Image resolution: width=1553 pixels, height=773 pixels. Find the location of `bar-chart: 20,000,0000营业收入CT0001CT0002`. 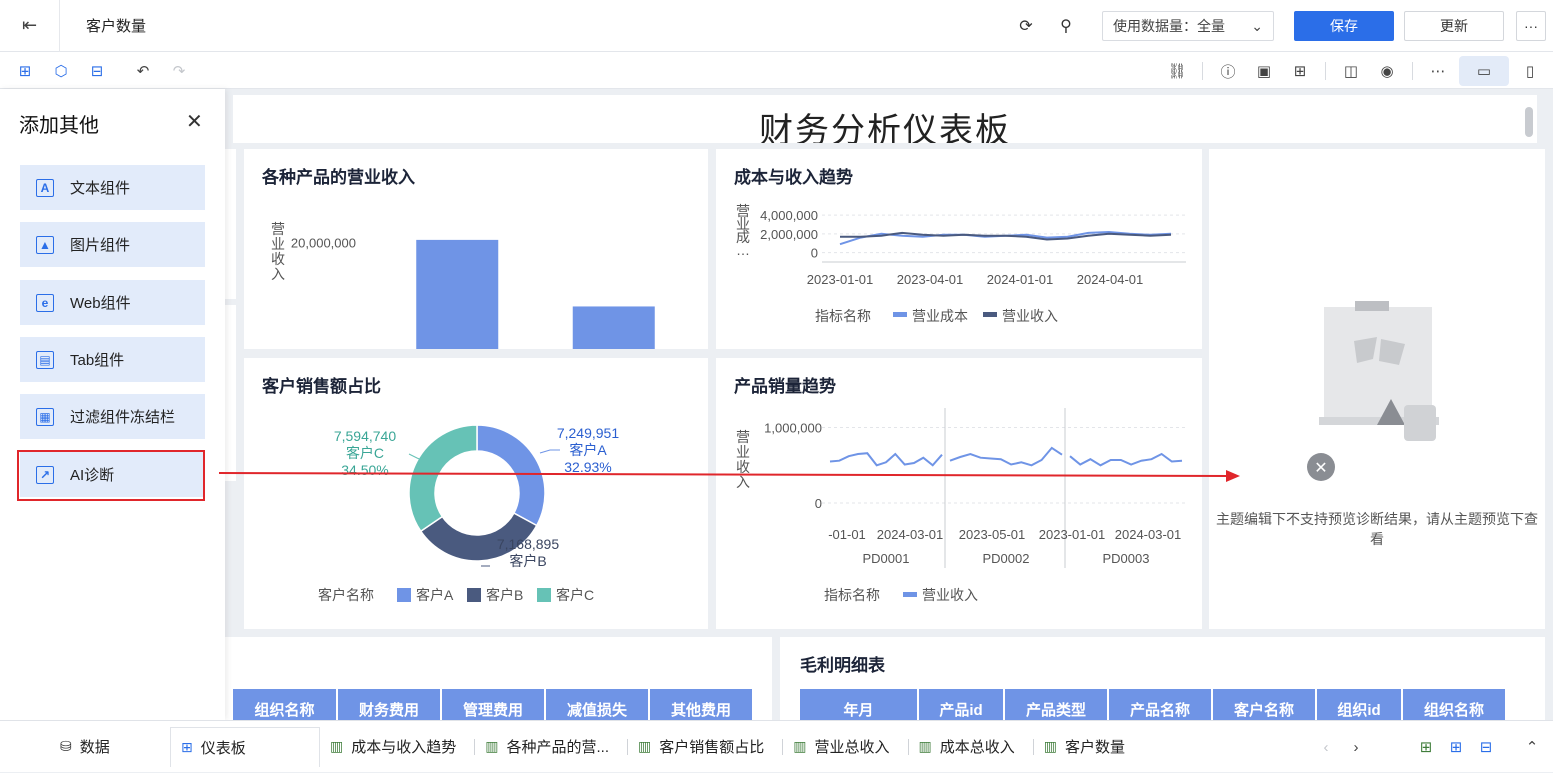

bar-chart: 20,000,0000营业收入CT0001CT0002 is located at coordinates (463, 285).